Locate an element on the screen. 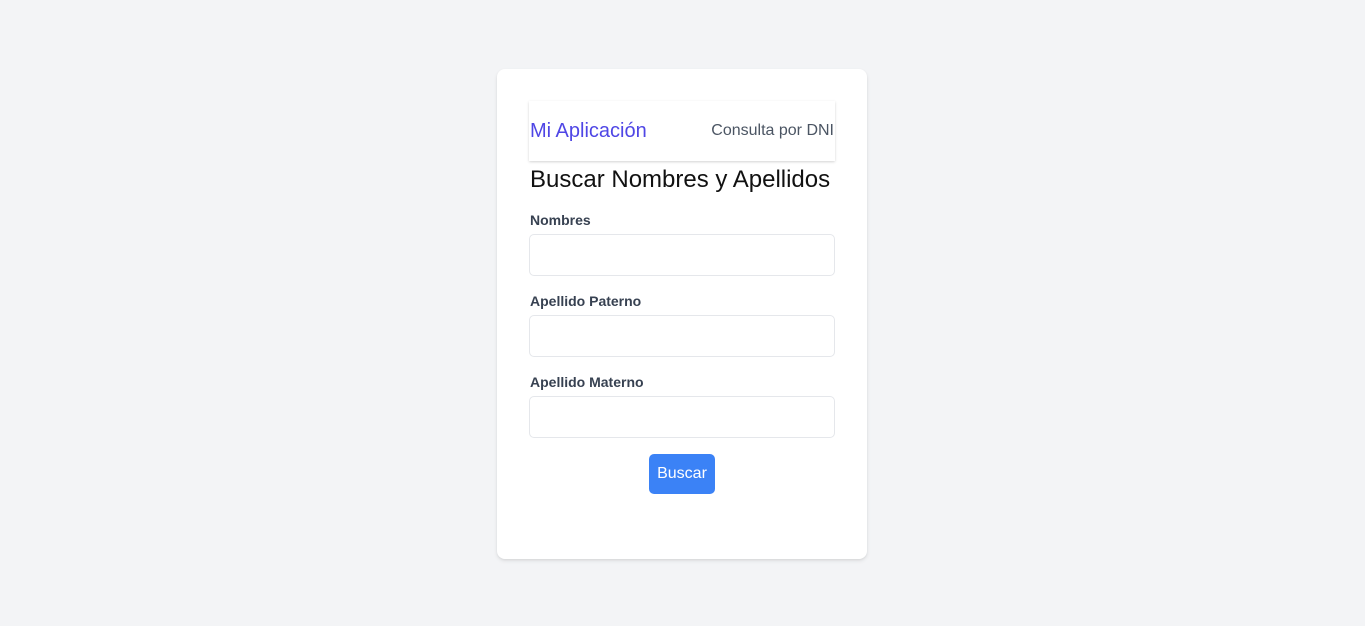 The width and height of the screenshot is (1365, 626). brand-link: Mi Aplicación is located at coordinates (588, 131).